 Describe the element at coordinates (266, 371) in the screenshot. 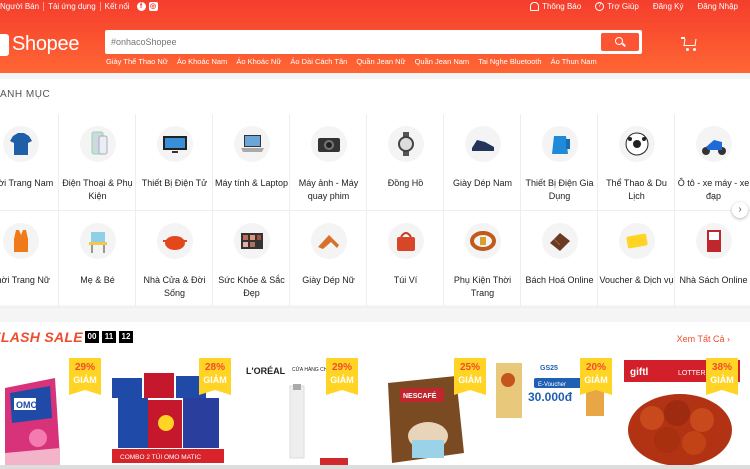

I see `svg-text: L'ORÉAL` at that location.